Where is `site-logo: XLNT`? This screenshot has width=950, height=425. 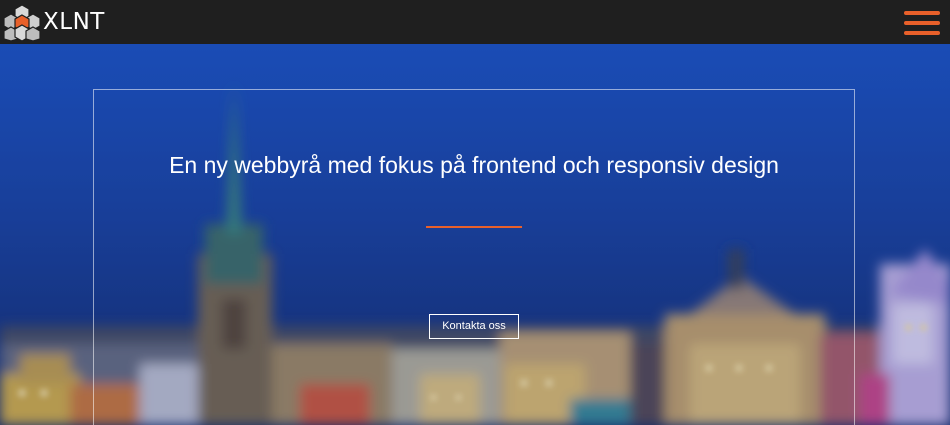 site-logo: XLNT is located at coordinates (53, 22).